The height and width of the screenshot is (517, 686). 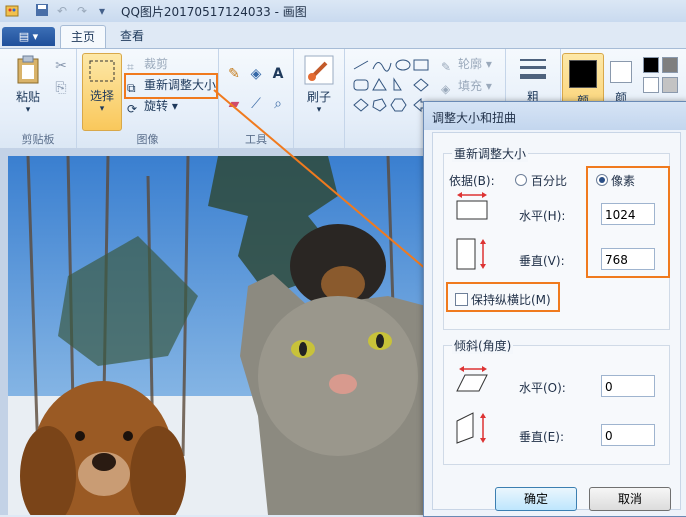 I want to click on skew-section-label: 倾斜(角度), so click(x=483, y=345).